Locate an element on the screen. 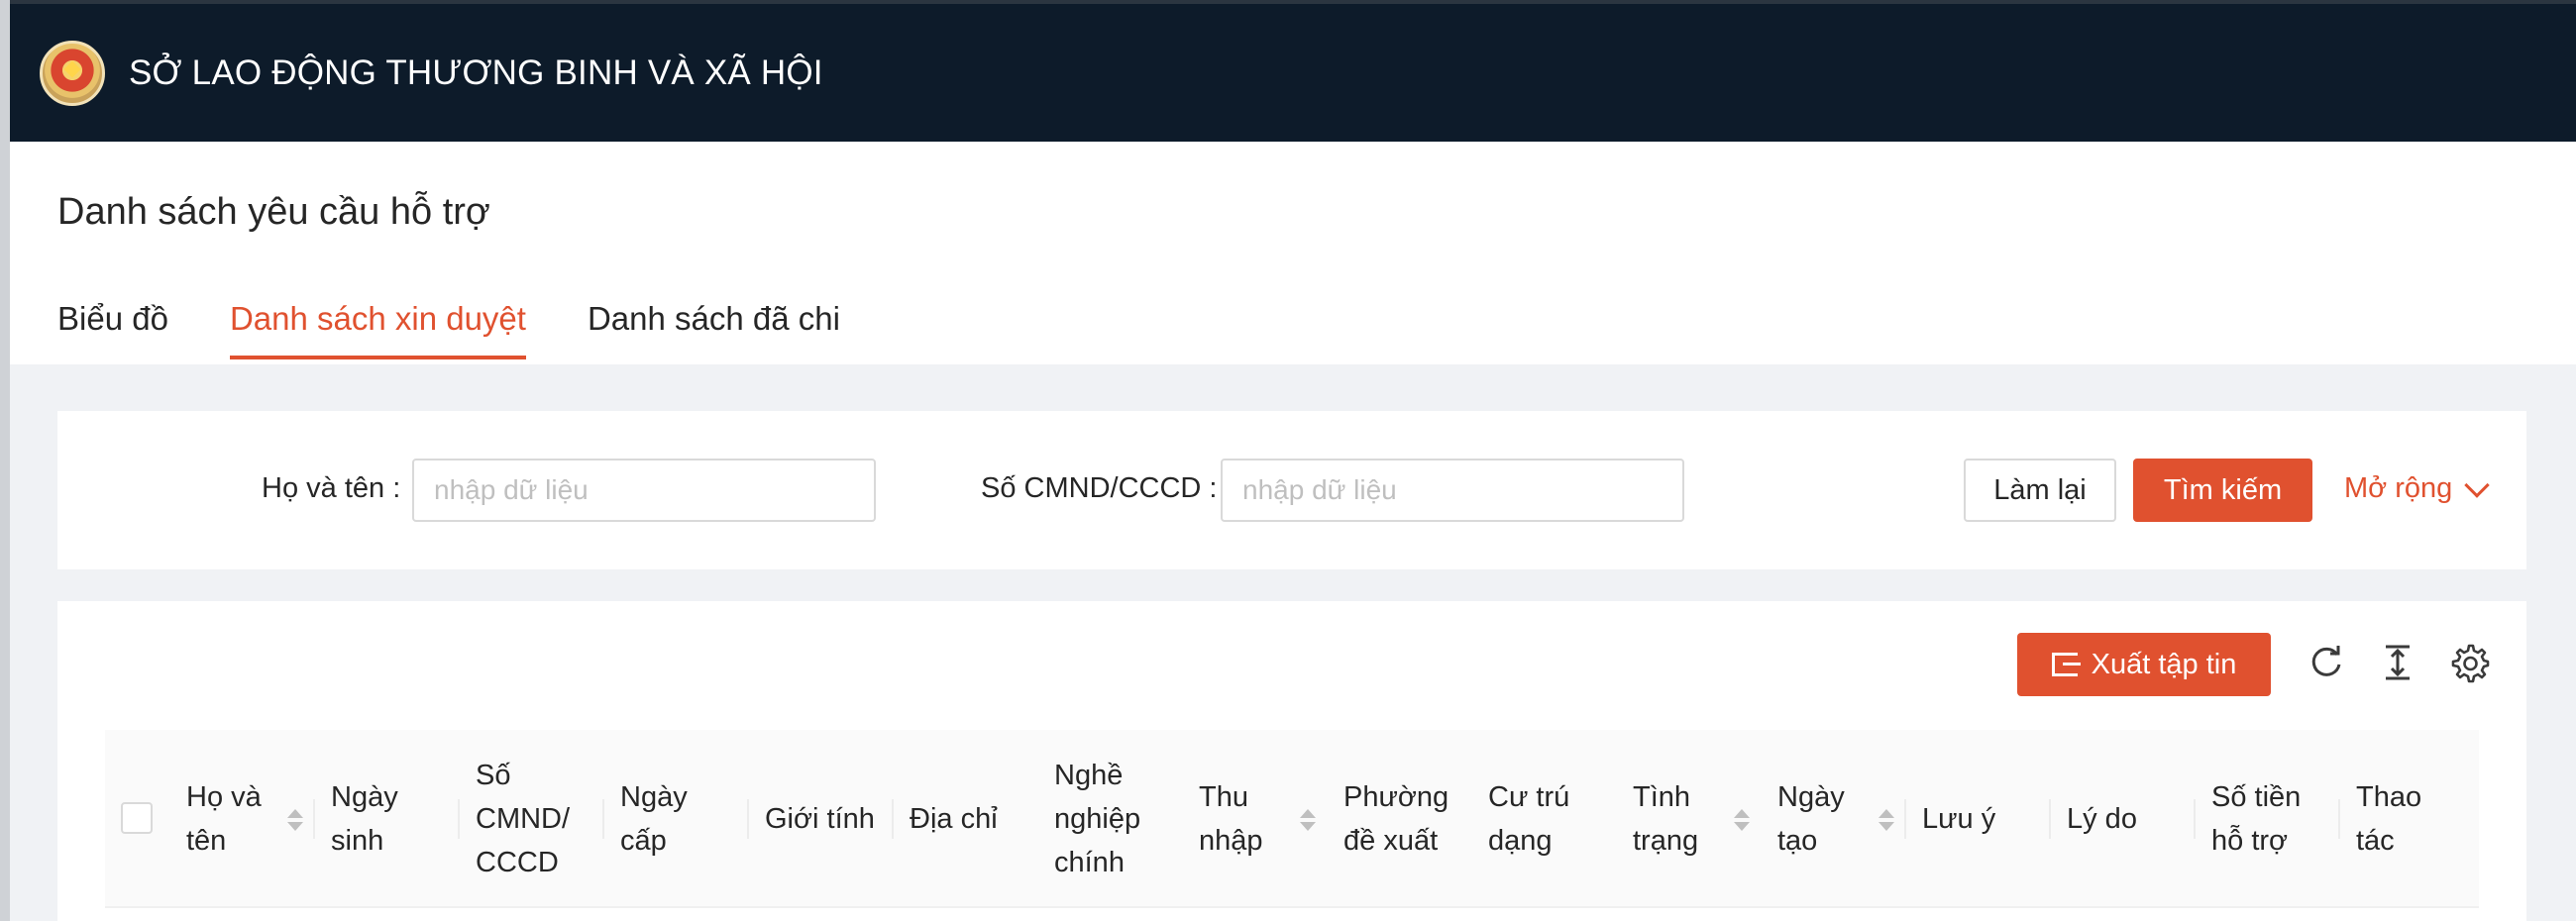 Image resolution: width=2576 pixels, height=921 pixels. column-header-phuong-de-xuat: Phường đề xuất is located at coordinates (1396, 819).